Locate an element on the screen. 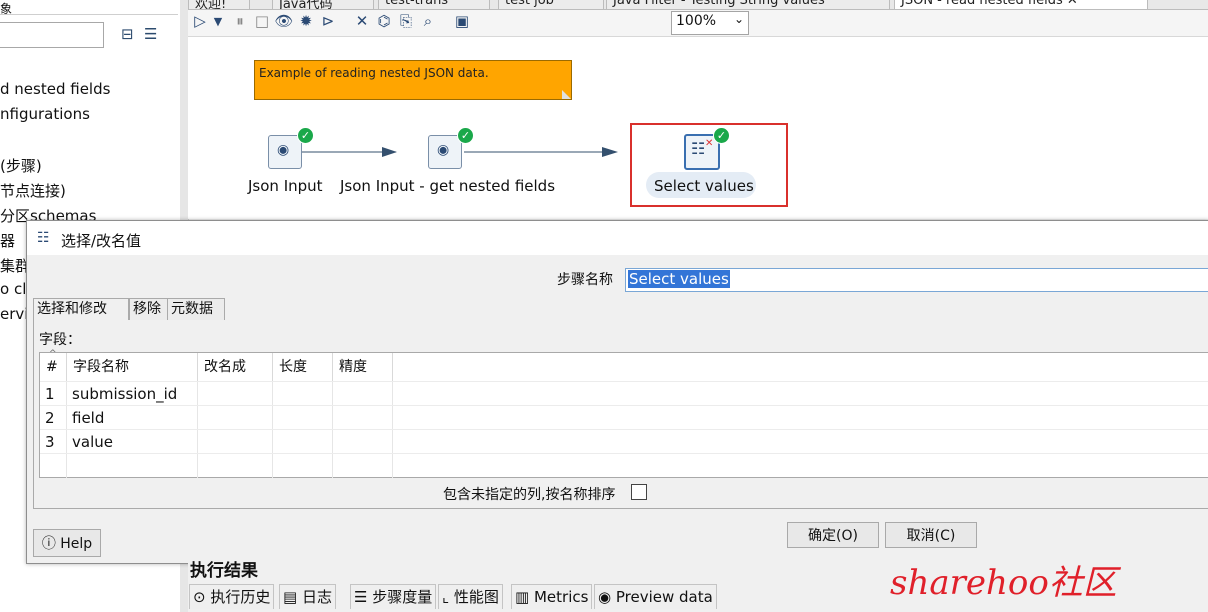  tab-test-trans: test-trans is located at coordinates (434, 4).